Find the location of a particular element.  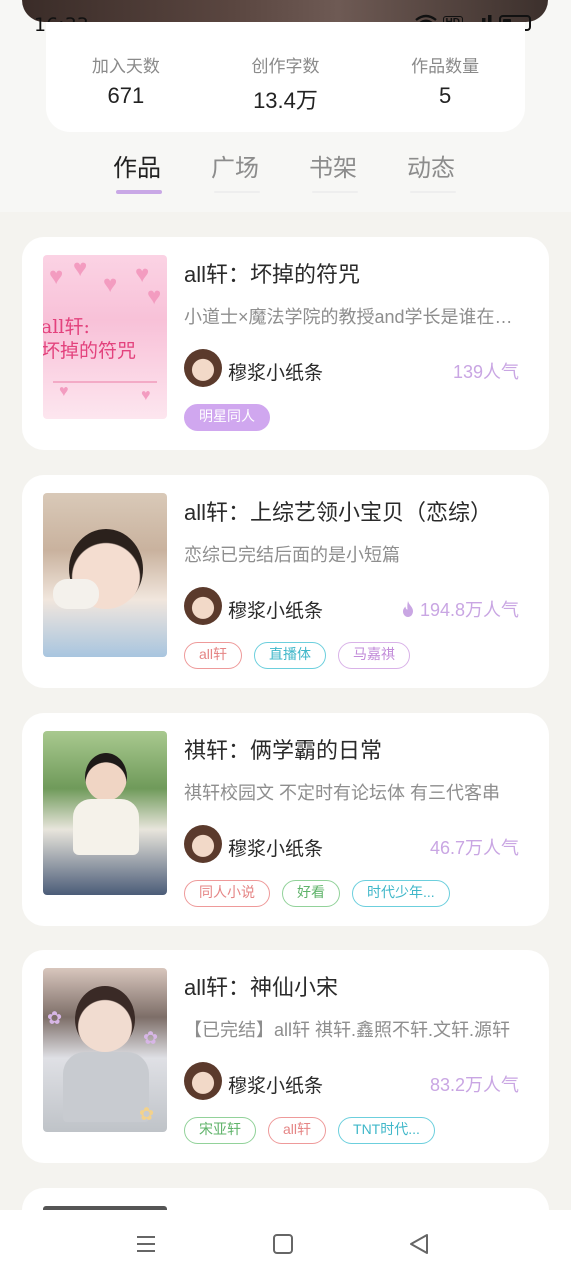

cover-progress-line is located at coordinates (105, 382).